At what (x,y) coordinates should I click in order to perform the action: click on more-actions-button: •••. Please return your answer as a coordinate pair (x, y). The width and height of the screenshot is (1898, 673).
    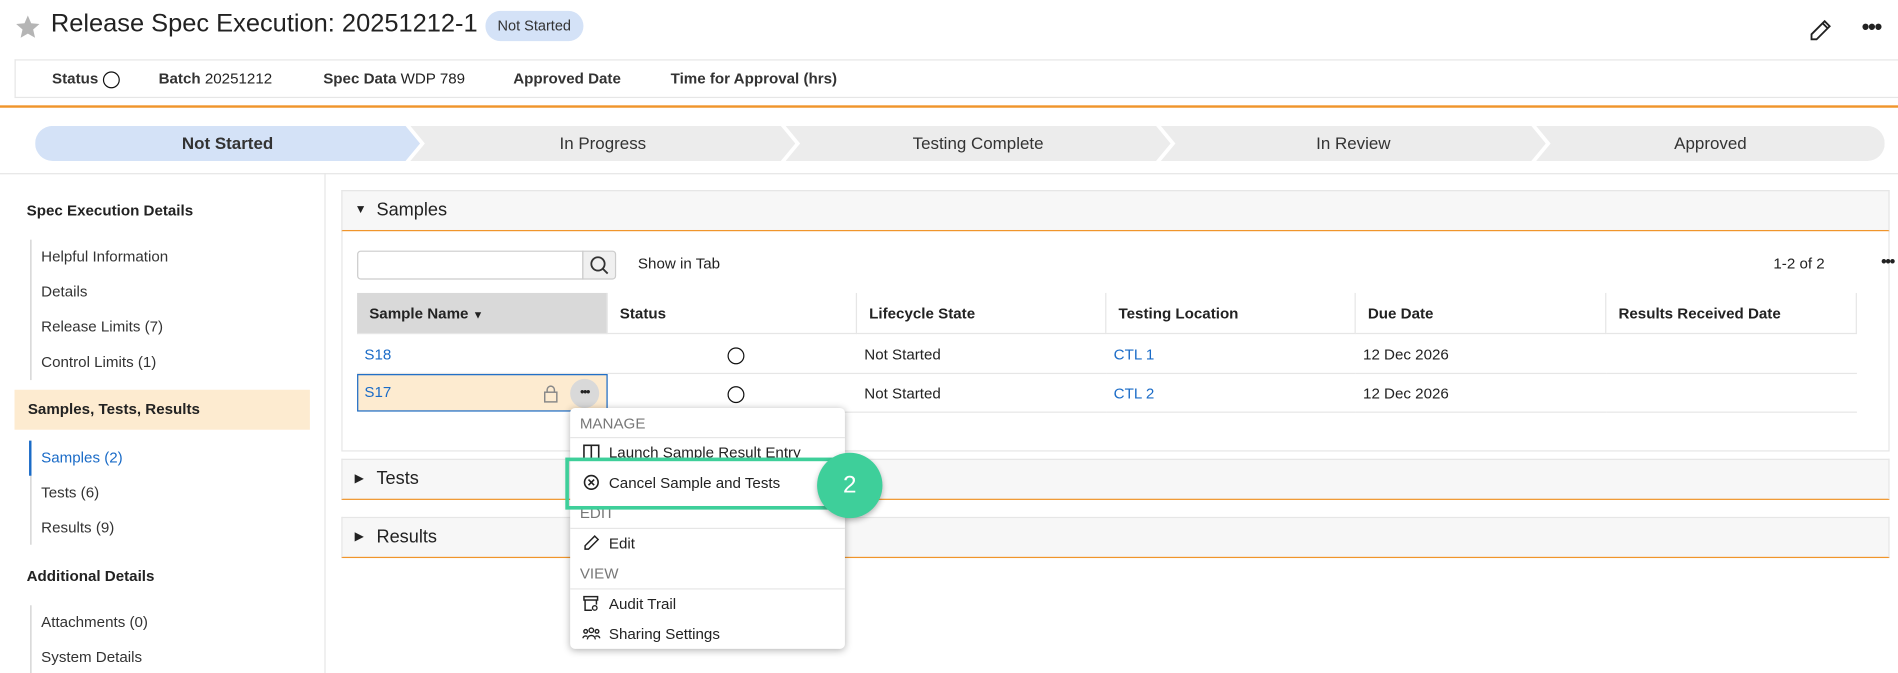
    Looking at the image, I should click on (1872, 27).